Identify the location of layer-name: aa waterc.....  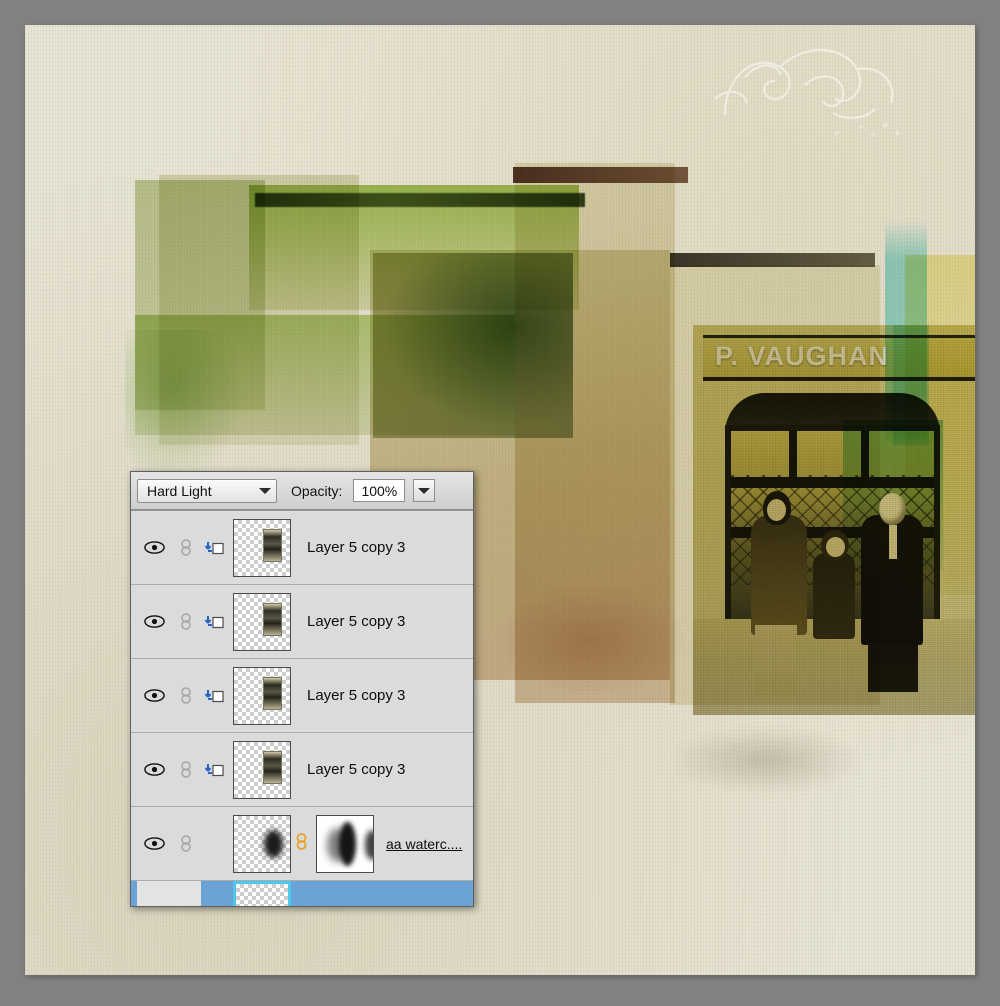
(423, 844).